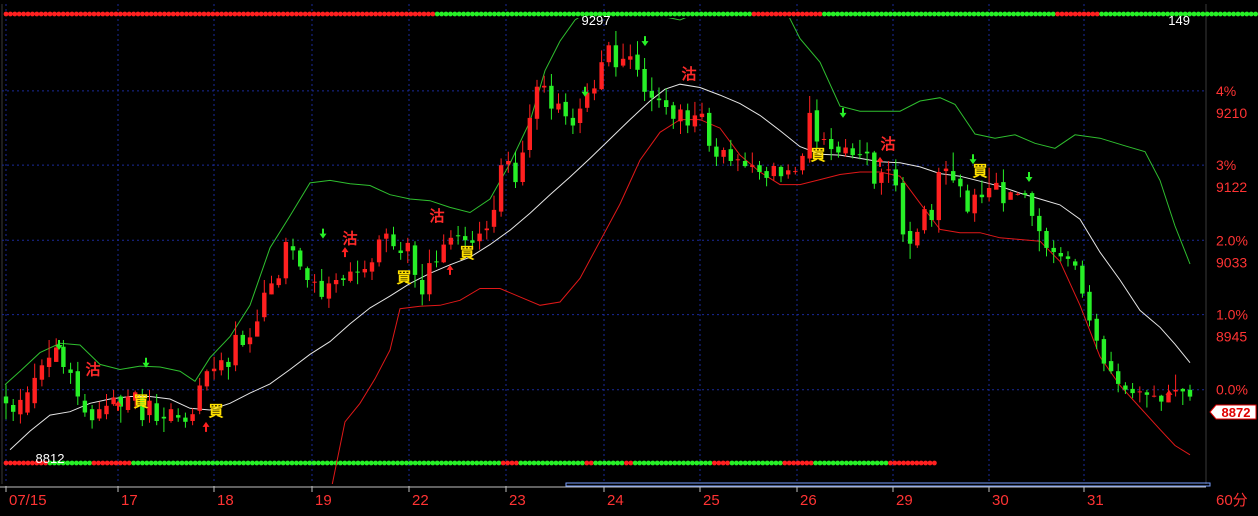 This screenshot has width=1258, height=516. What do you see at coordinates (1226, 91) in the screenshot?
I see `y-percent-label: 4%` at bounding box center [1226, 91].